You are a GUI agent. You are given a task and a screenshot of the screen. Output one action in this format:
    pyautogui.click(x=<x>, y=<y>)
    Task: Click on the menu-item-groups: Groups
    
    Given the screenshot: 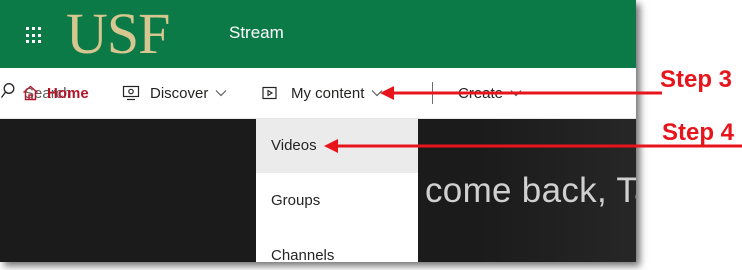 What is the action you would take?
    pyautogui.click(x=337, y=201)
    